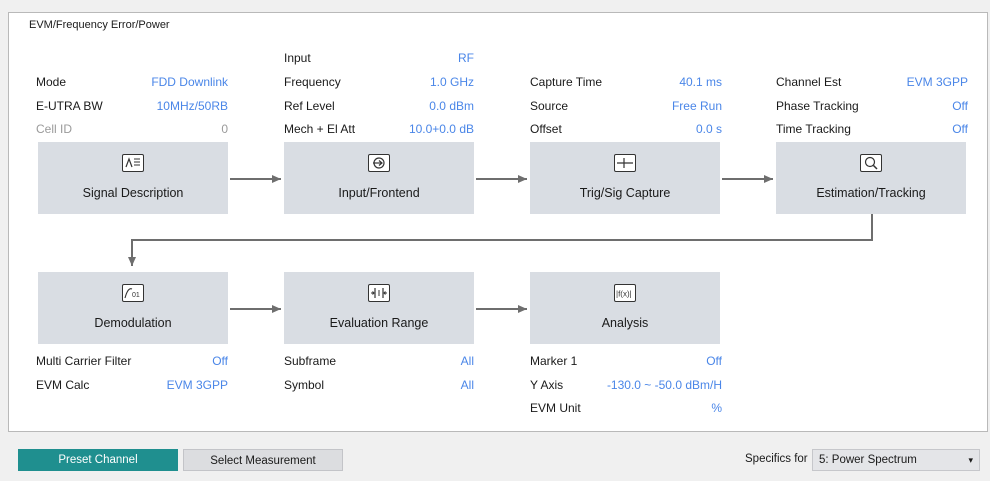  What do you see at coordinates (716, 408) in the screenshot?
I see `param-value: %` at bounding box center [716, 408].